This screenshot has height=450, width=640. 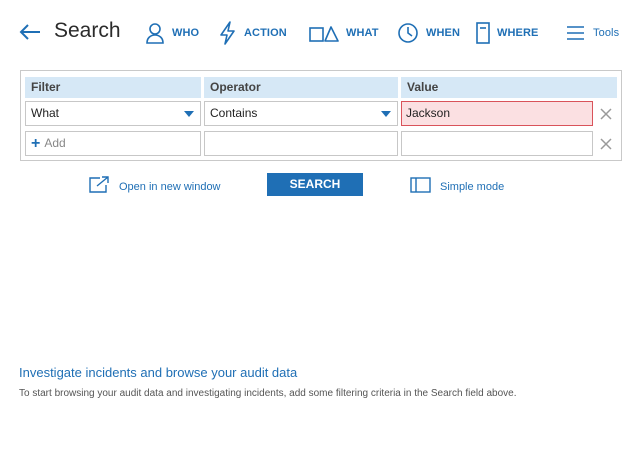 What do you see at coordinates (30, 32) in the screenshot?
I see `back-arrow-icon` at bounding box center [30, 32].